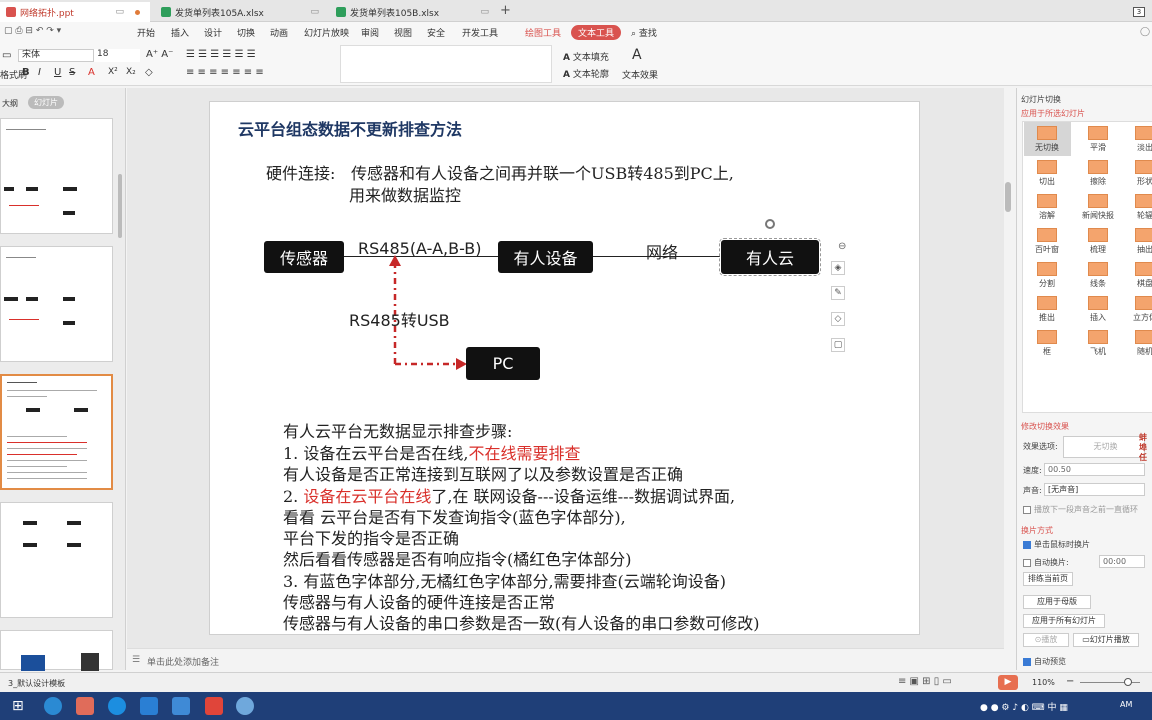 The image size is (1152, 720). What do you see at coordinates (1098, 241) in the screenshot?
I see `transition-comb: 梳理` at bounding box center [1098, 241].